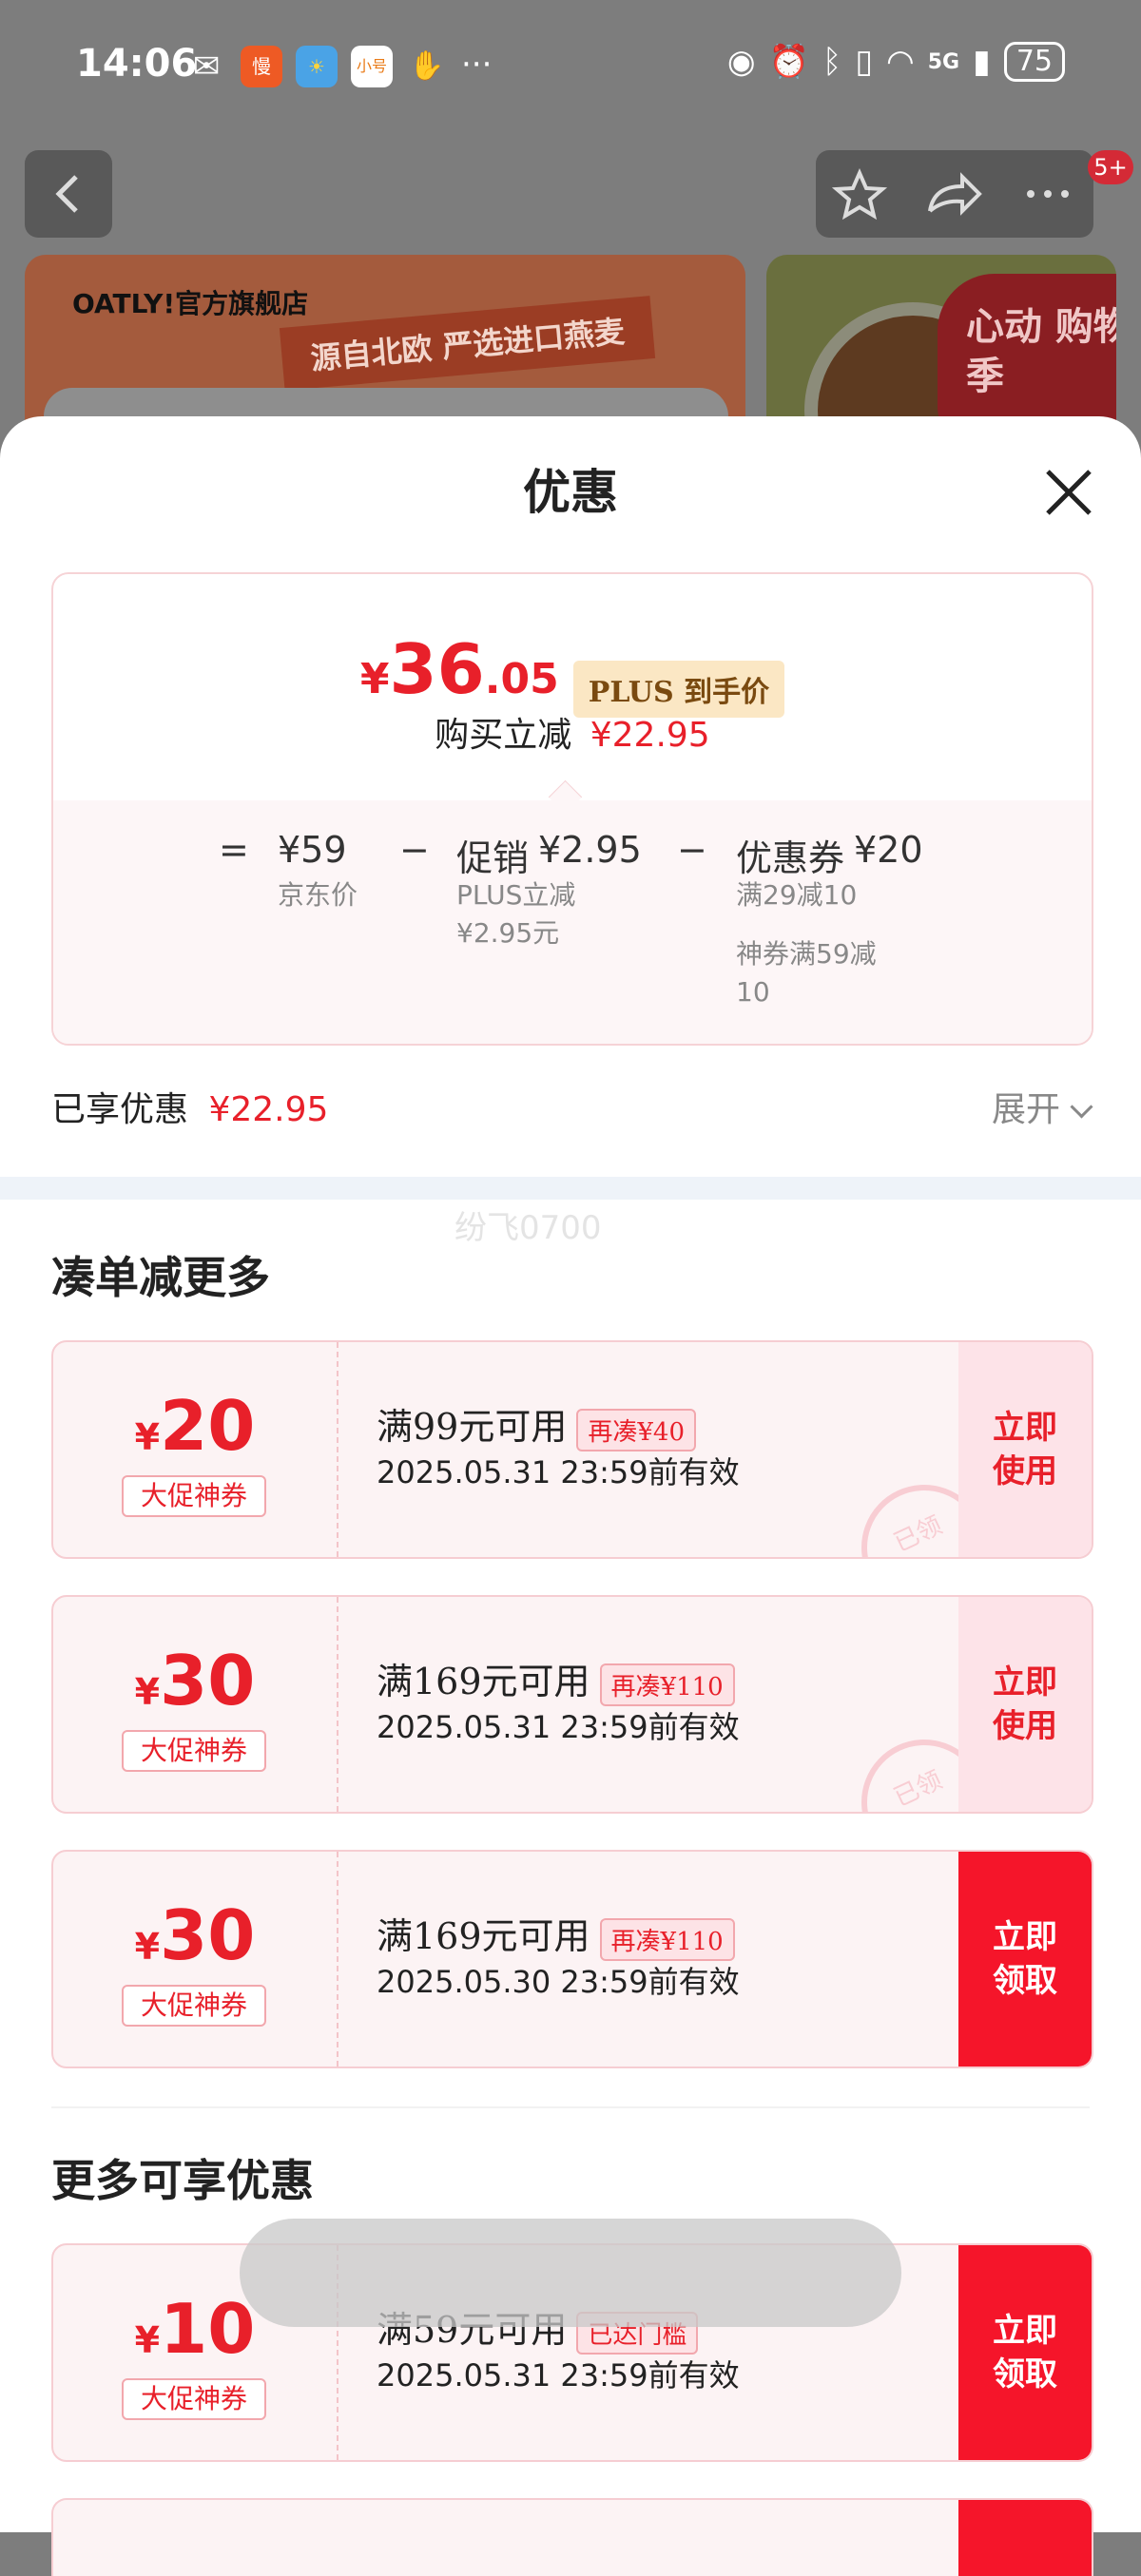 This screenshot has height=2576, width=1141. I want to click on back-arrow-icon, so click(66, 194).